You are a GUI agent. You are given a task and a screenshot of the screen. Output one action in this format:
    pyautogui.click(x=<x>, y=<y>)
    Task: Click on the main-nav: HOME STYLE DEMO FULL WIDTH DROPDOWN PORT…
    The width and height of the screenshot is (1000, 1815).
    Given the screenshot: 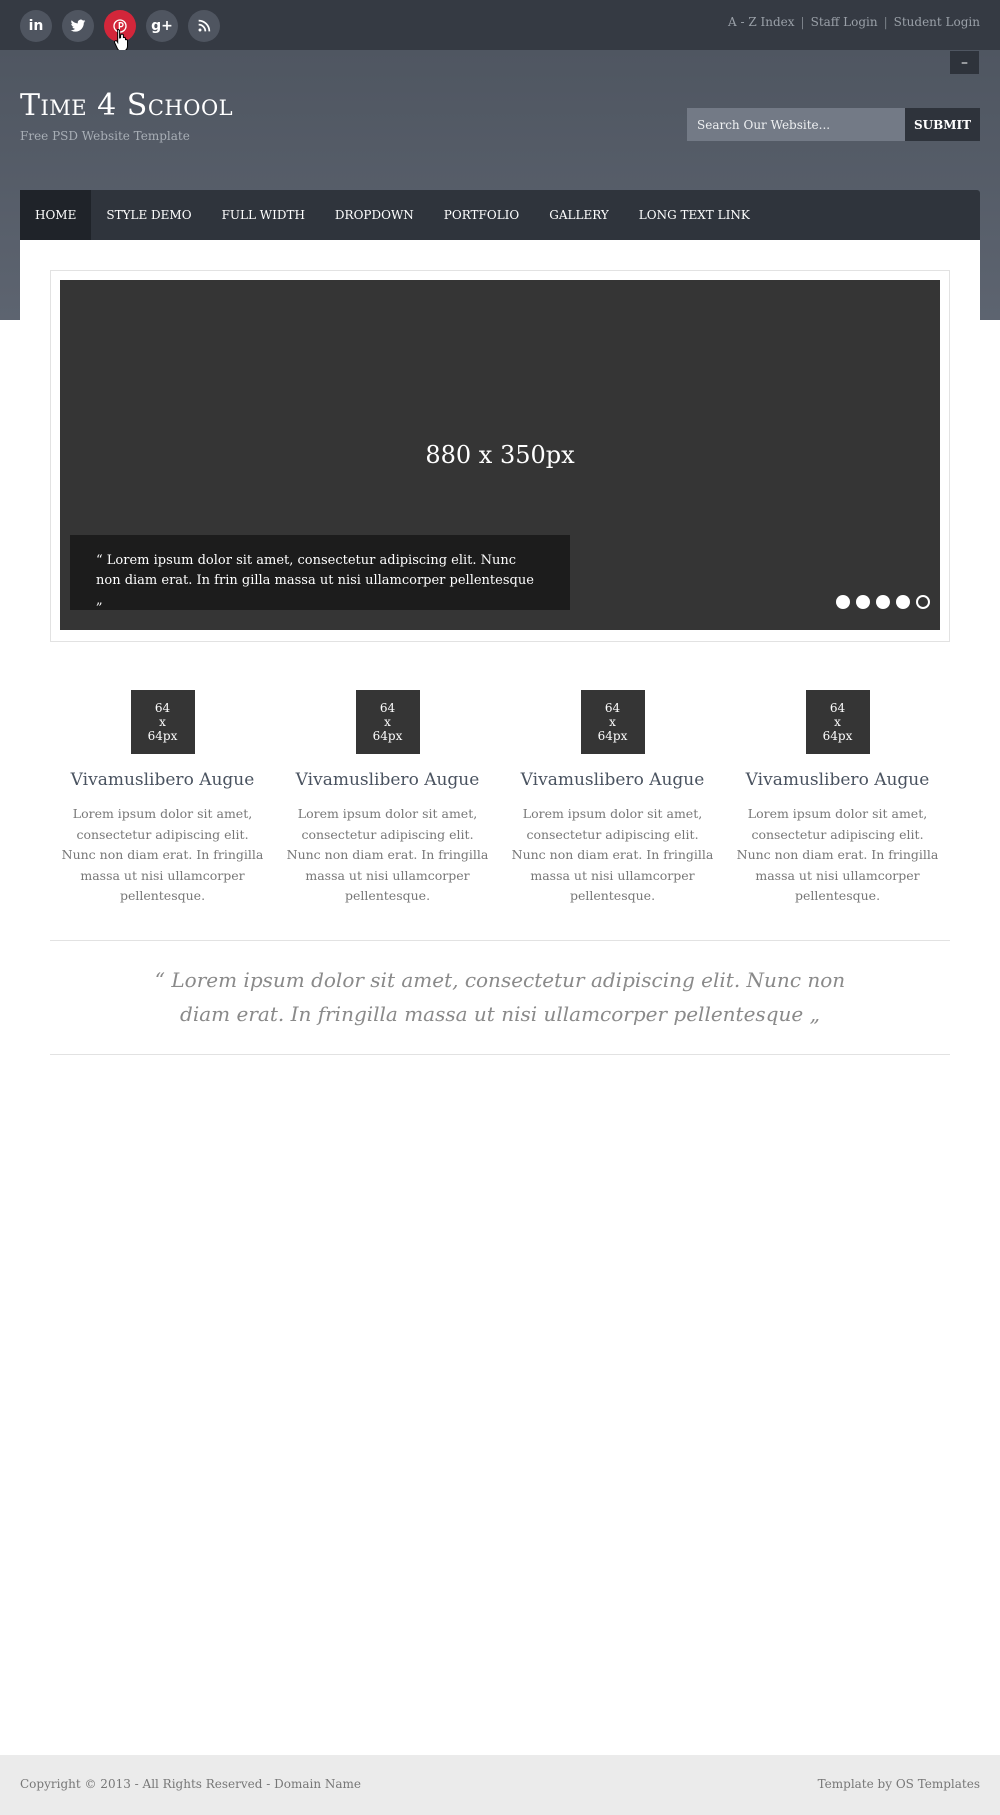 What is the action you would take?
    pyautogui.click(x=500, y=215)
    